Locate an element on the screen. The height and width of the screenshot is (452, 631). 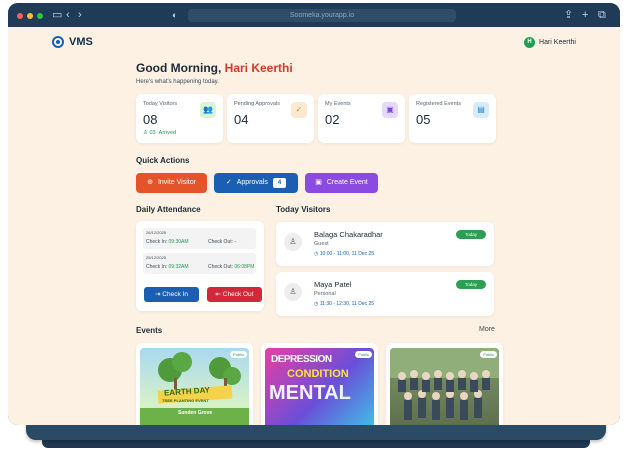
quick-actions-title: Quick Actions is located at coordinates (163, 160).